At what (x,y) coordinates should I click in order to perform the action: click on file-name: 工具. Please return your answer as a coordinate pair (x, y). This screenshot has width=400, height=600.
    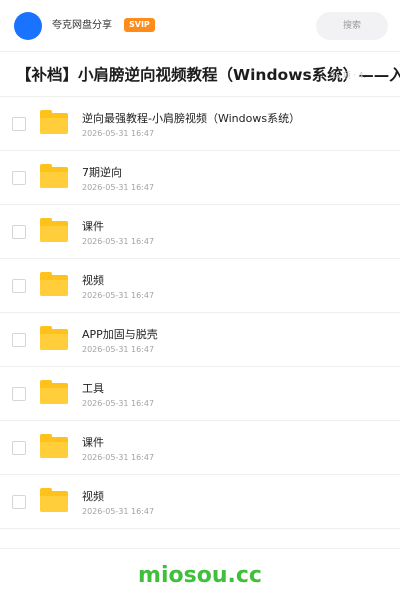
    Looking at the image, I should click on (93, 388).